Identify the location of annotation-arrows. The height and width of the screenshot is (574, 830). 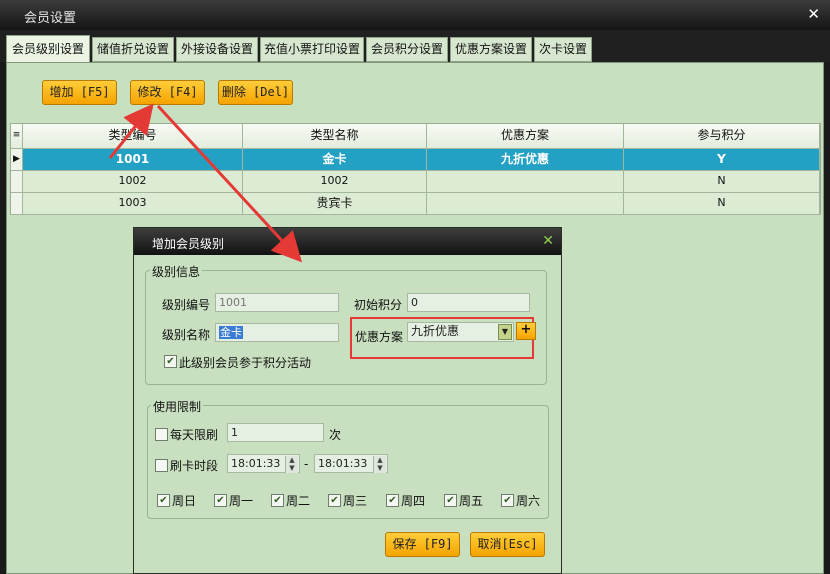
(205, 183).